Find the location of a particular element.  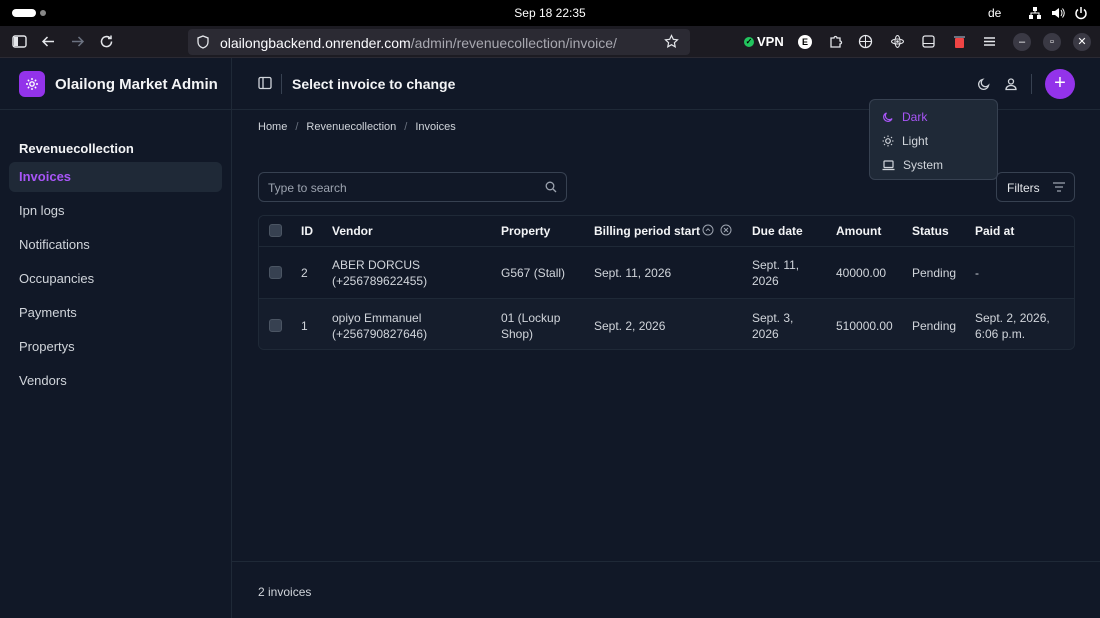

filters-label: Filters is located at coordinates (1023, 188).